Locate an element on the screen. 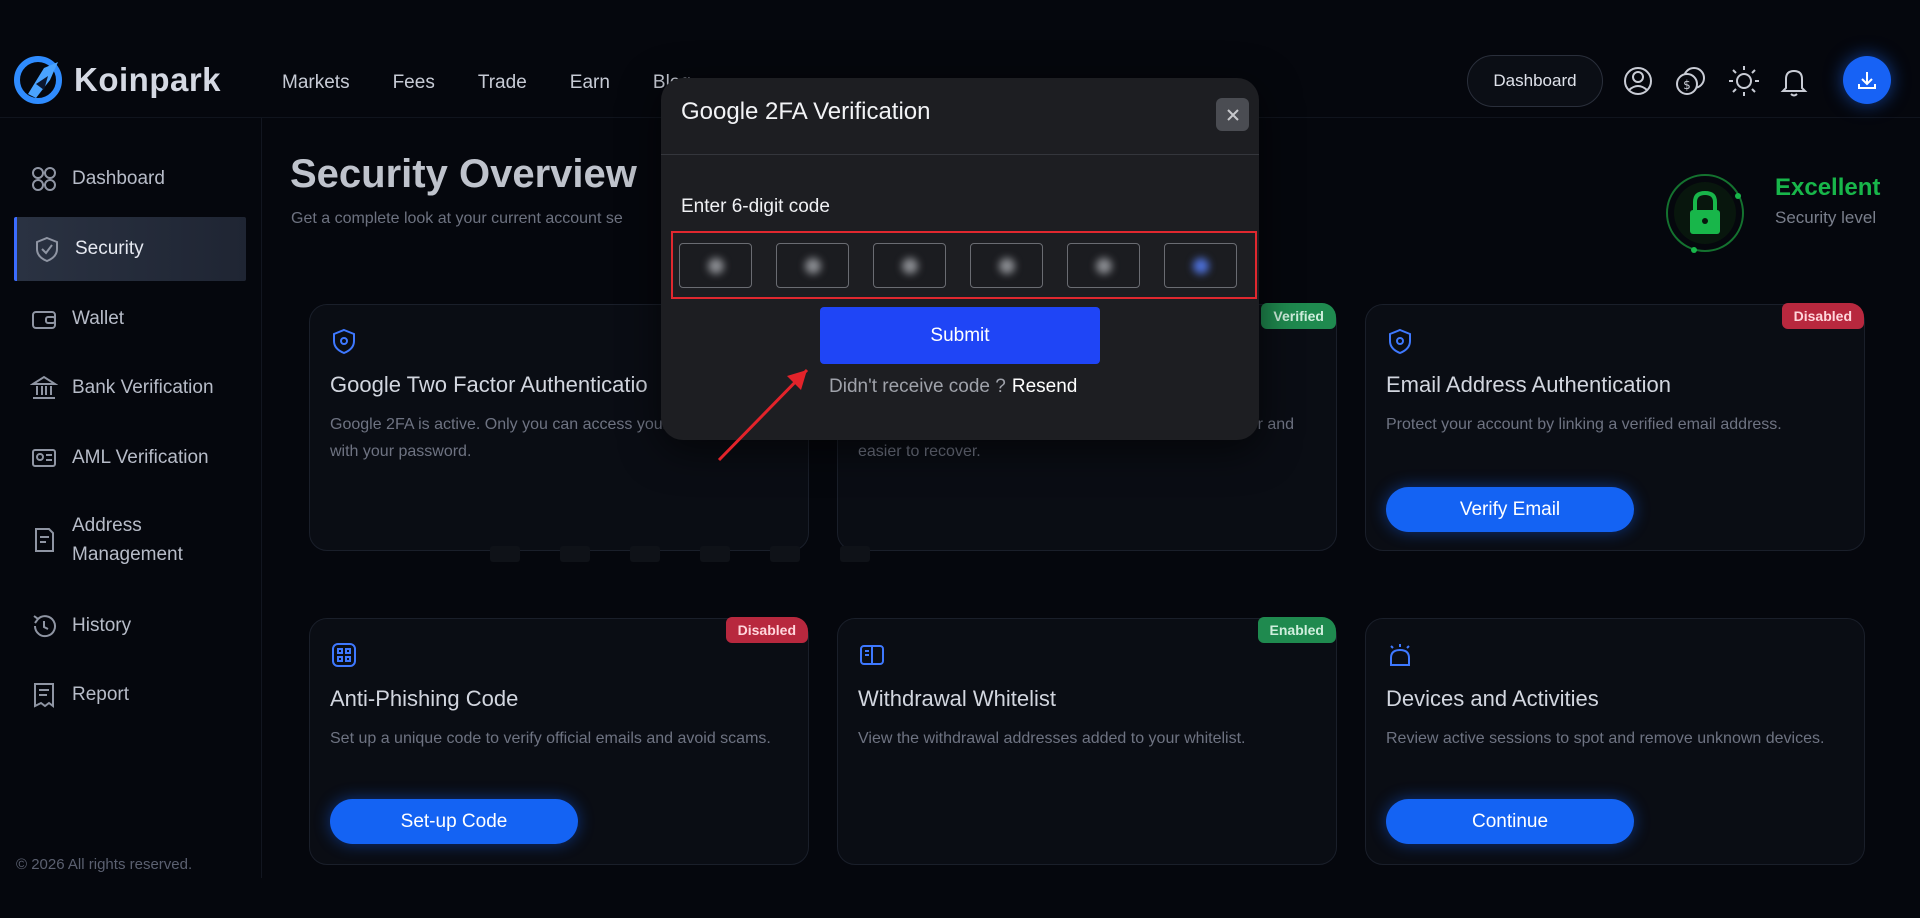 Image resolution: width=1920 pixels, height=918 pixels. sidebar-item-aml-verification: AML Verification is located at coordinates (130, 458).